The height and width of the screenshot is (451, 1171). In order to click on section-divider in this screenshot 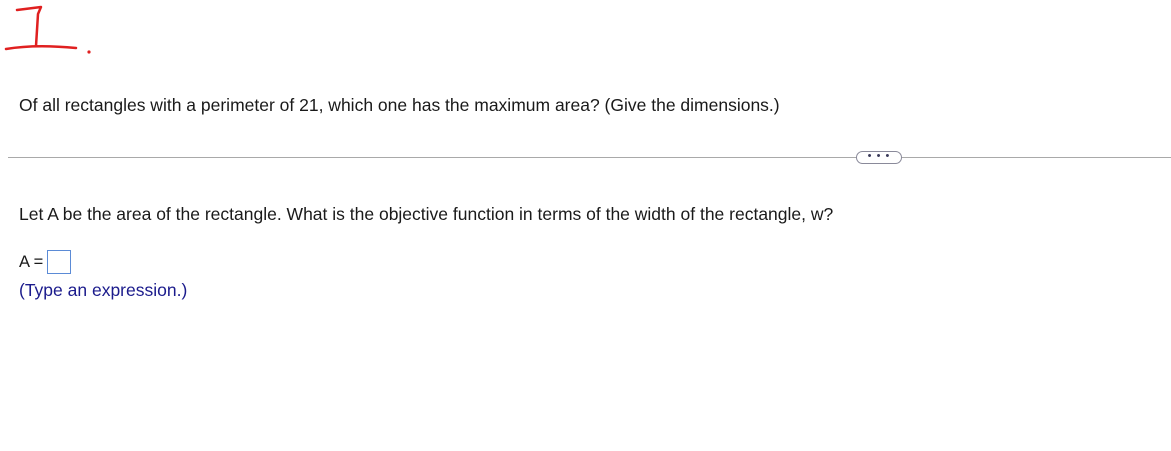, I will do `click(589, 157)`.